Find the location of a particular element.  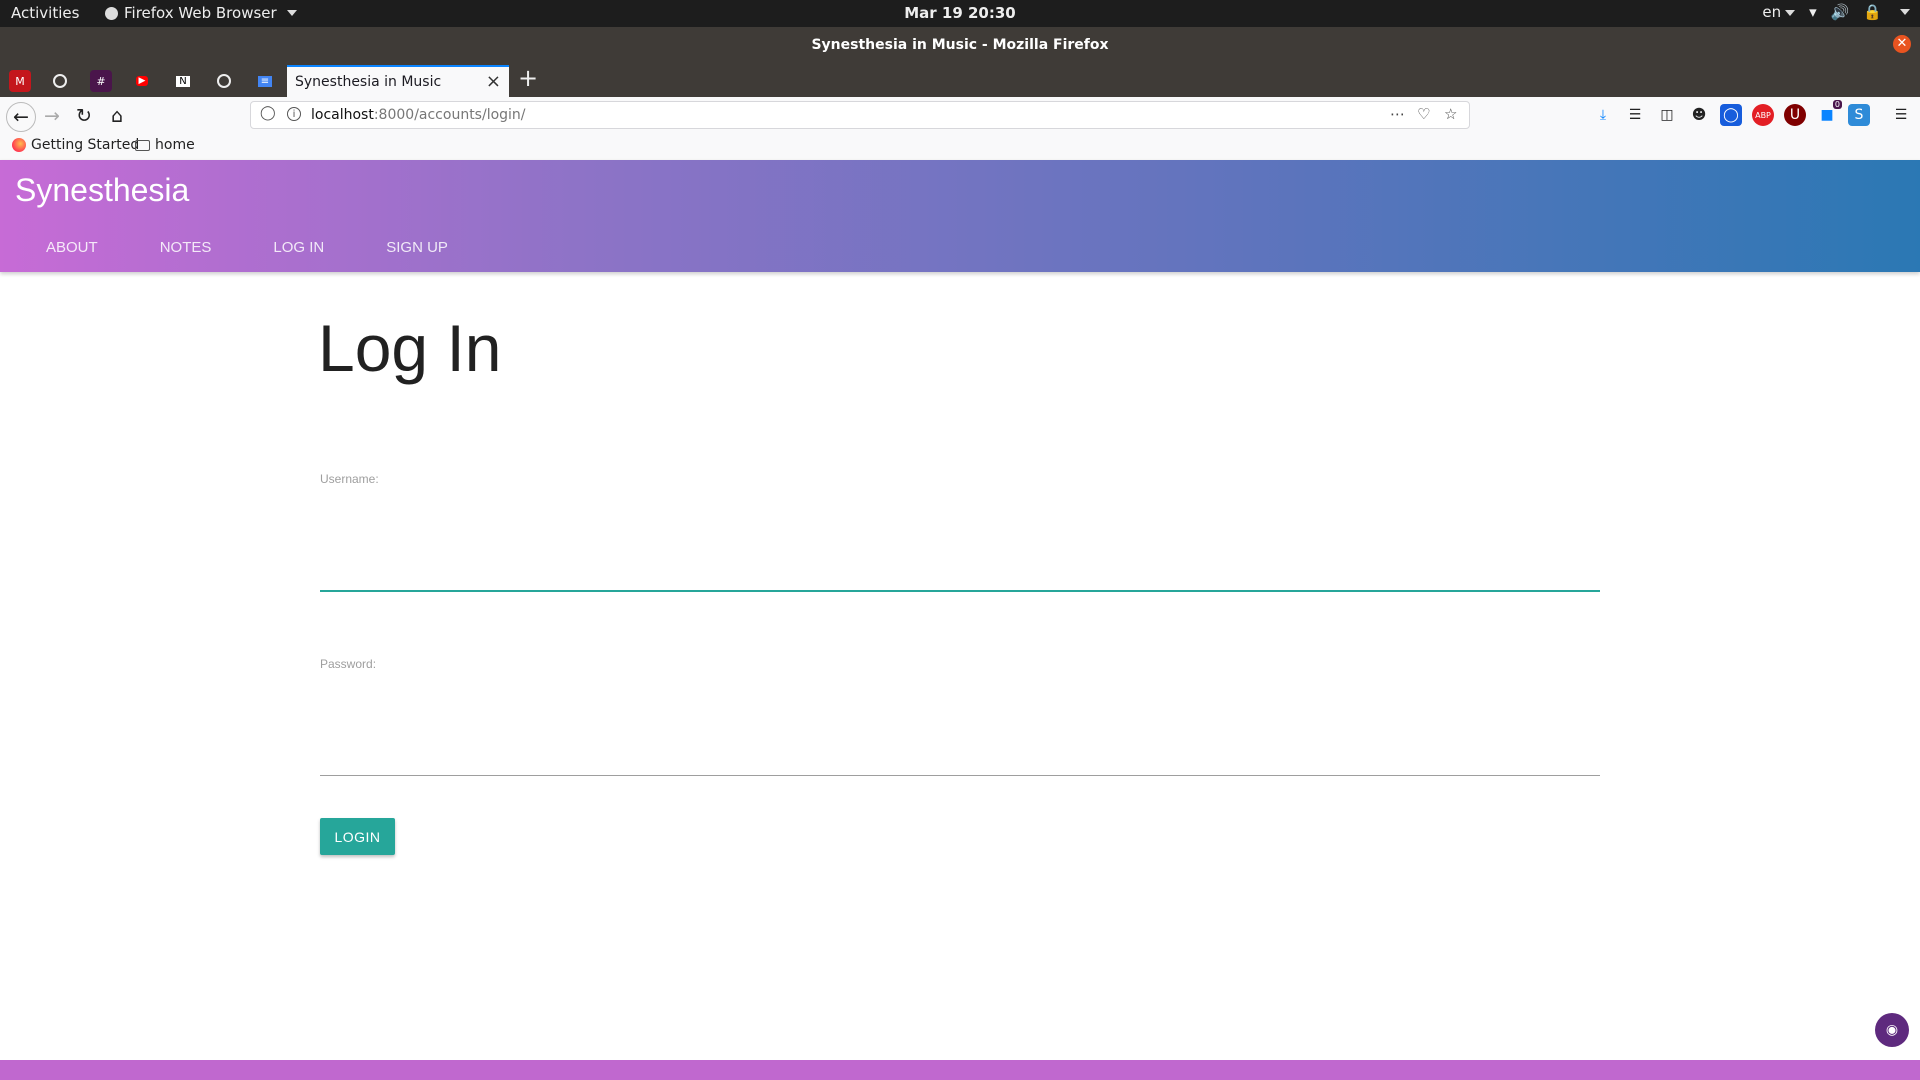

notion-icon: N is located at coordinates (183, 81).